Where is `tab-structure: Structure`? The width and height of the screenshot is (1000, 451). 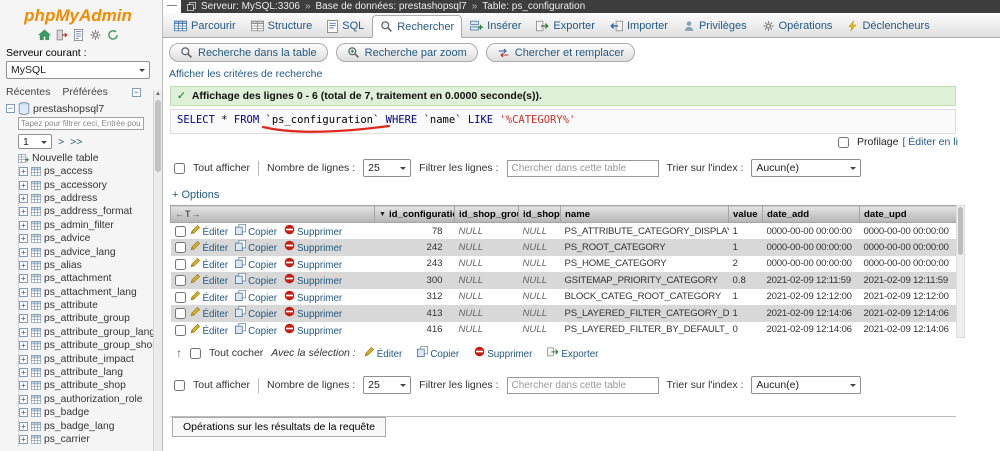 tab-structure: Structure is located at coordinates (282, 26).